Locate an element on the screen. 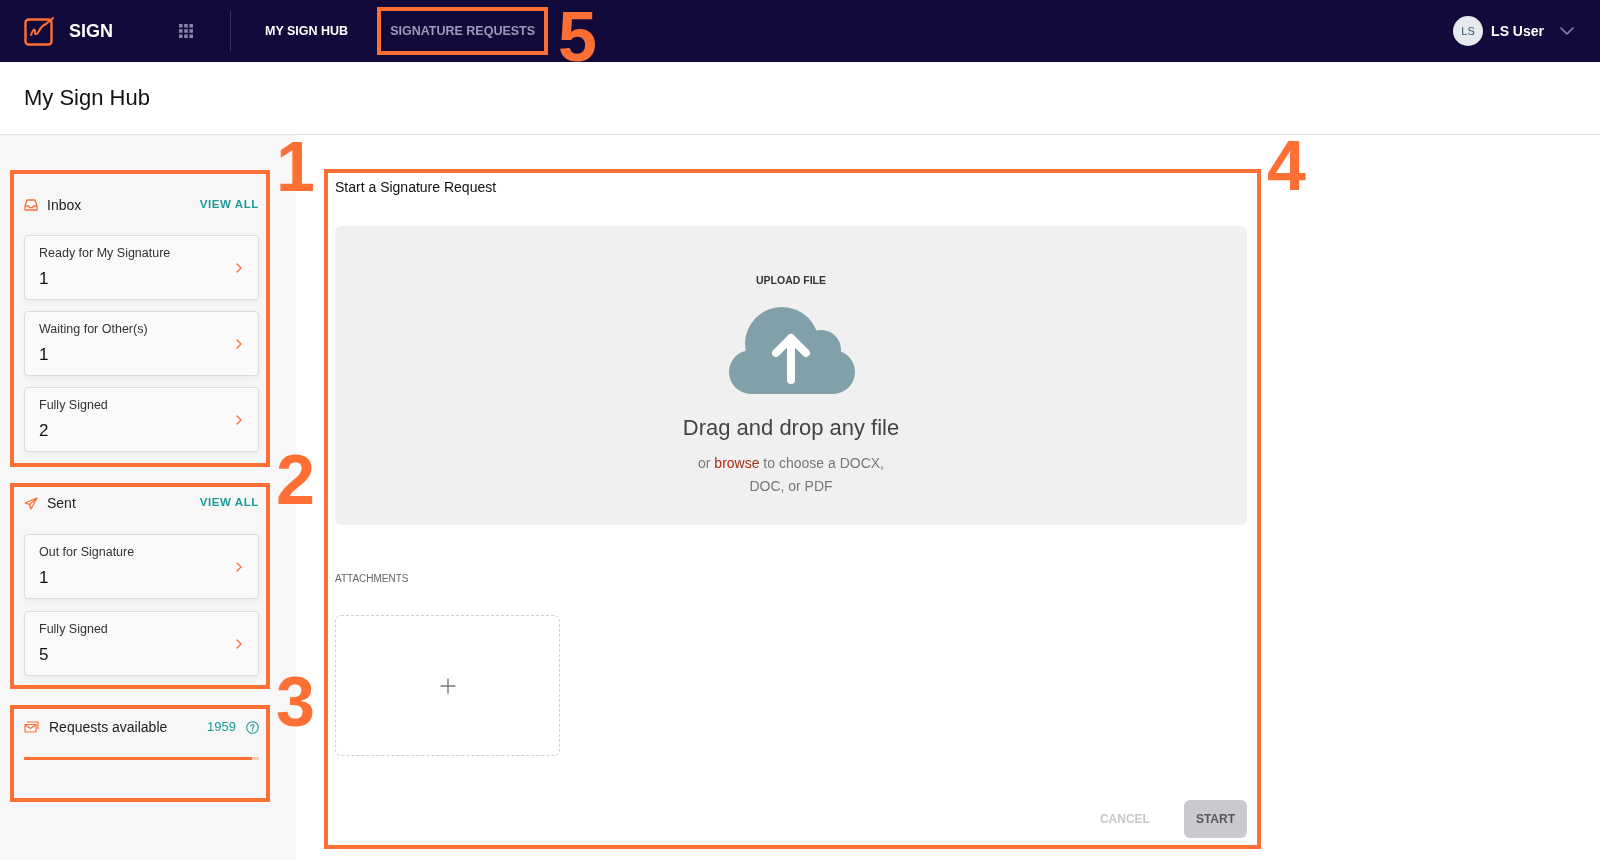 Image resolution: width=1600 pixels, height=860 pixels. page-title: My Sign Hub is located at coordinates (87, 98).